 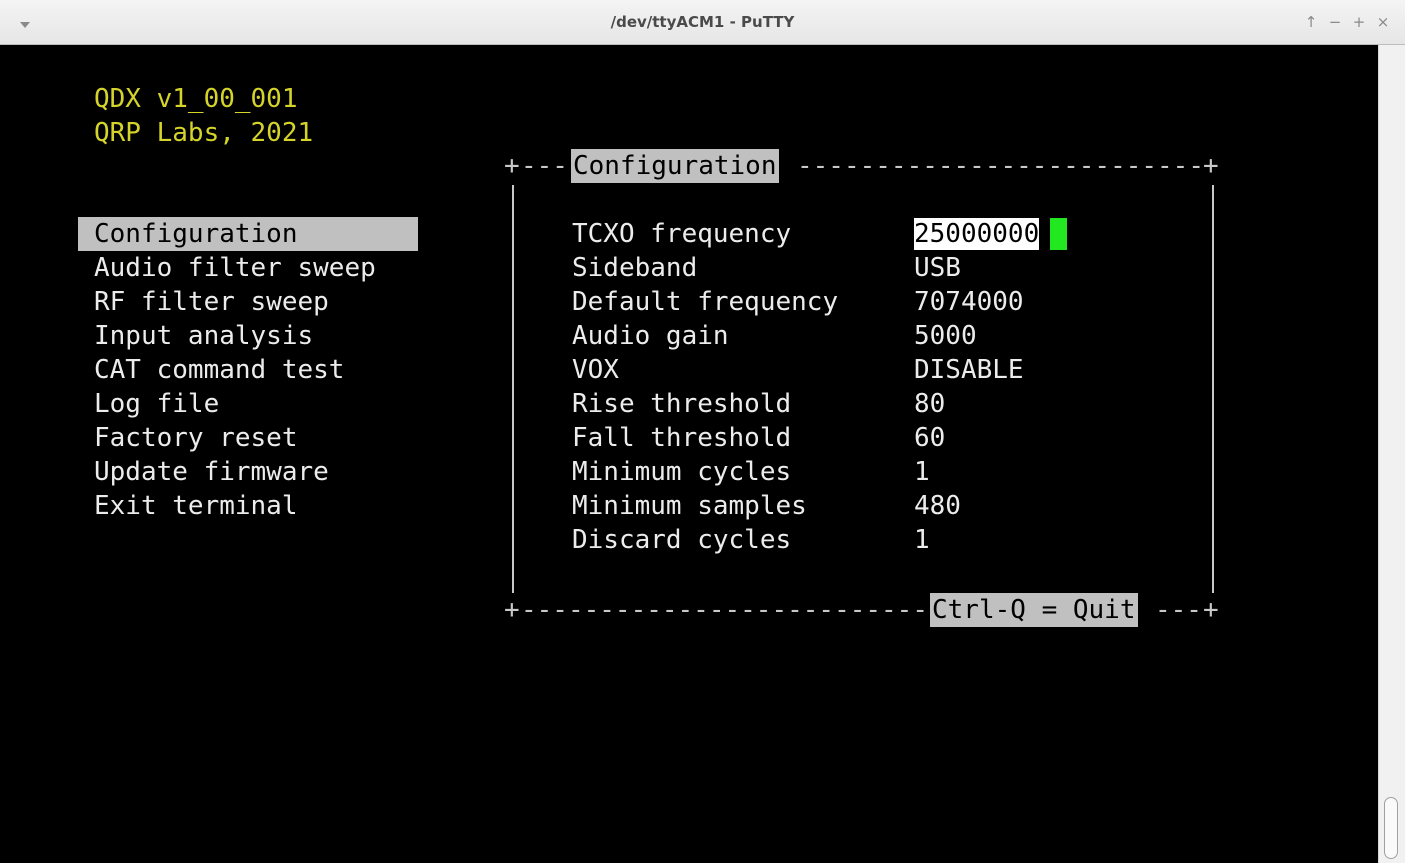 What do you see at coordinates (977, 234) in the screenshot?
I see `tcxo-frequency-input: 25000000` at bounding box center [977, 234].